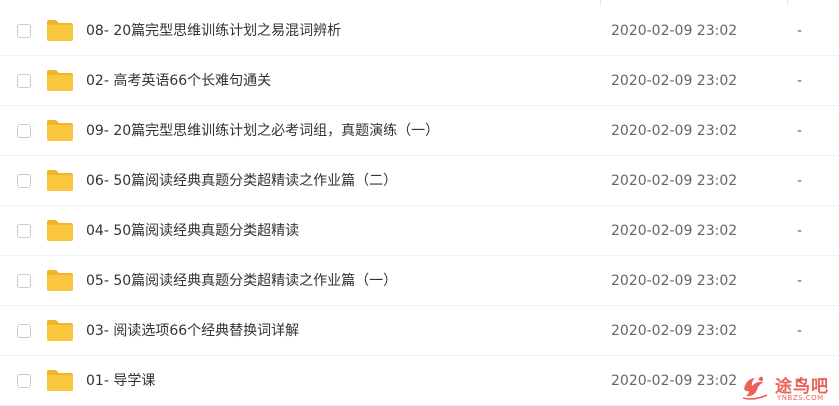 This screenshot has height=406, width=839. I want to click on file-name-link: 03- 阅读选项66个经典替换词详解, so click(192, 331).